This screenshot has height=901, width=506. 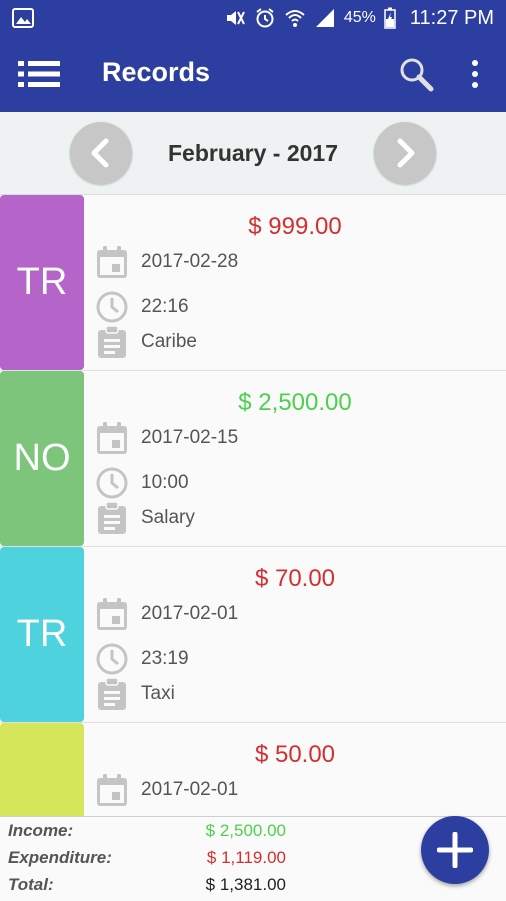 I want to click on gallery-notification-icon, so click(x=23, y=18).